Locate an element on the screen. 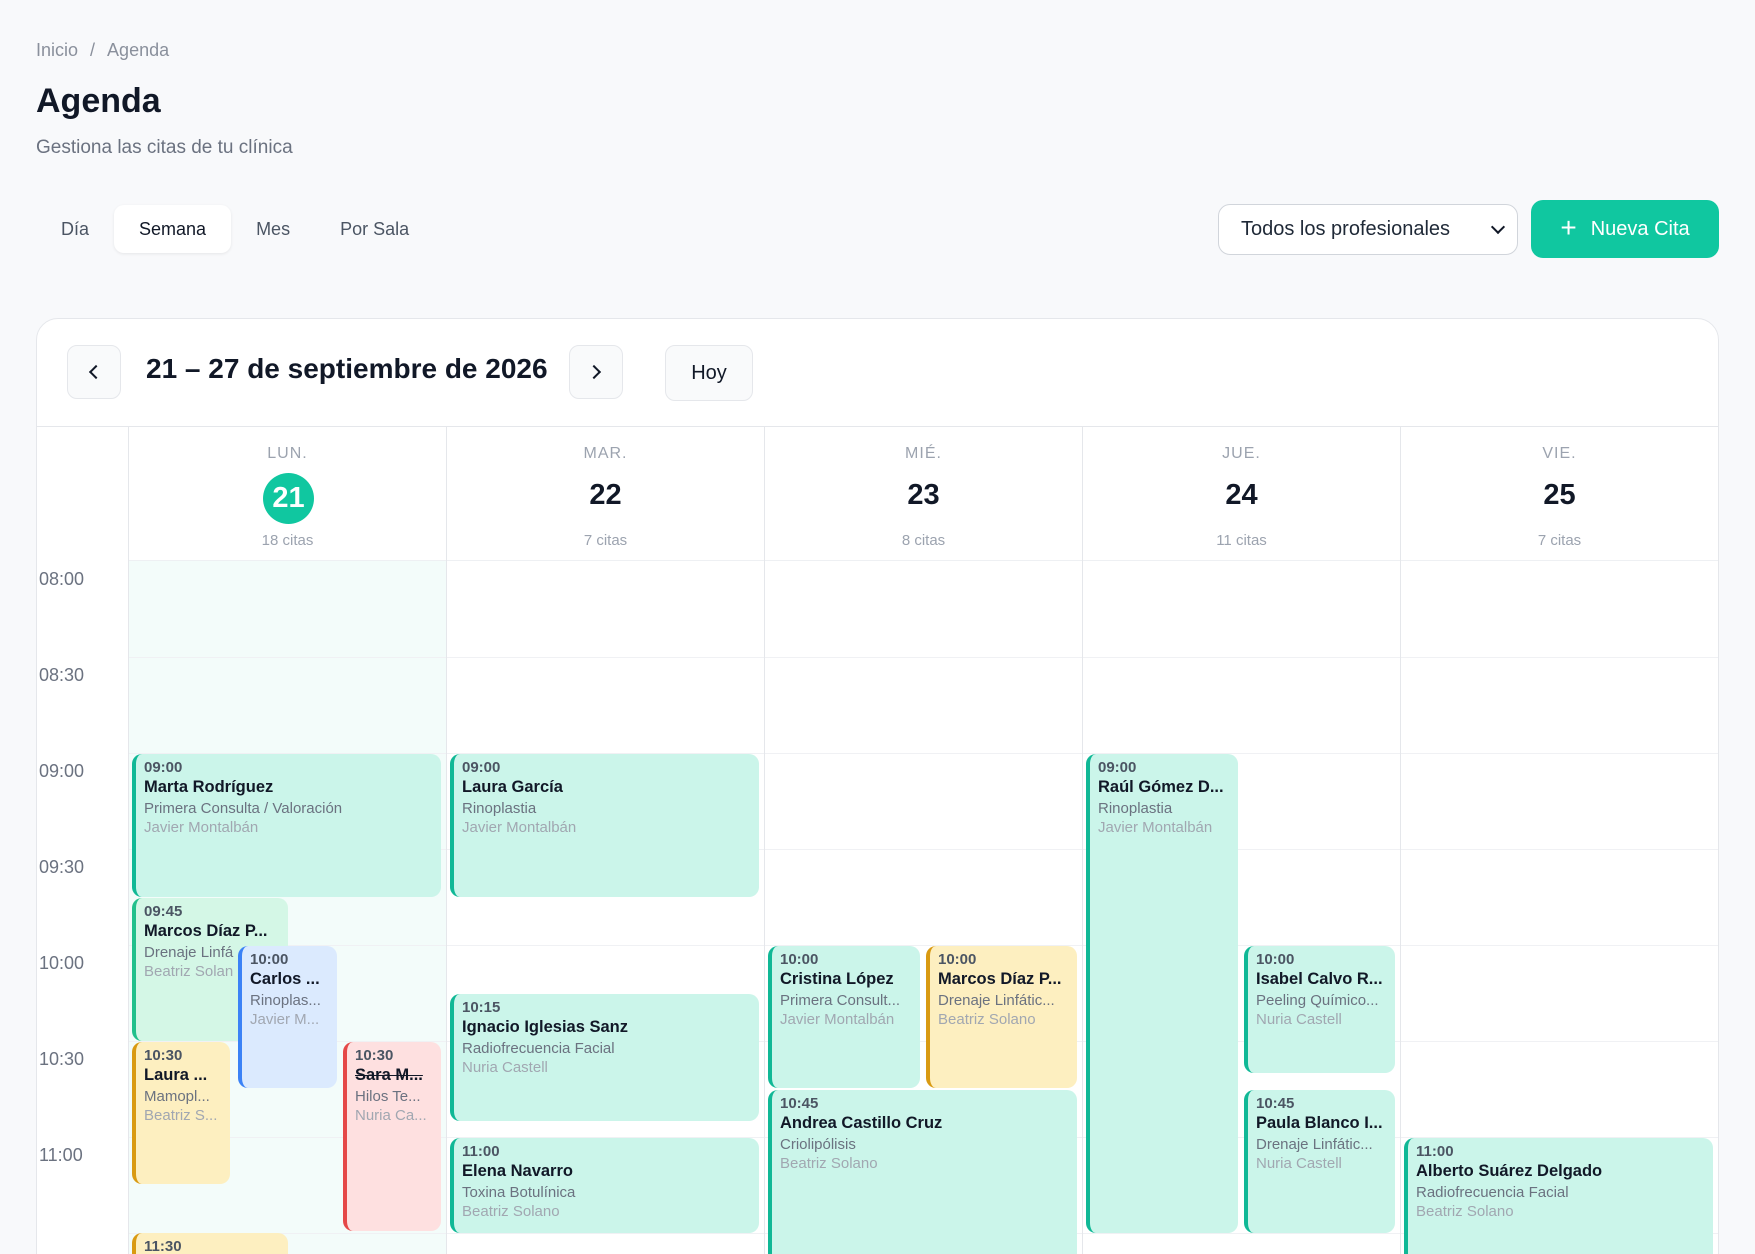 This screenshot has width=1755, height=1254. professional-select: Todos los profesionales is located at coordinates (1368, 229).